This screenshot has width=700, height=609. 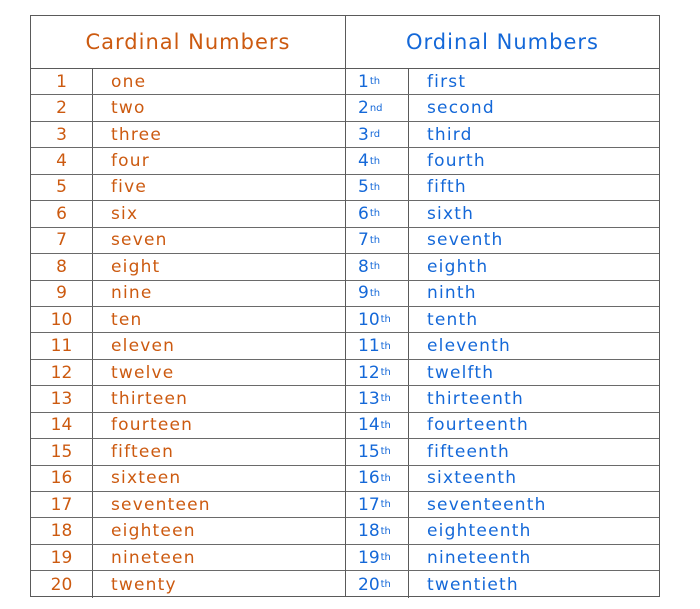 I want to click on cardinal-row: 15 fifteen, so click(x=188, y=452).